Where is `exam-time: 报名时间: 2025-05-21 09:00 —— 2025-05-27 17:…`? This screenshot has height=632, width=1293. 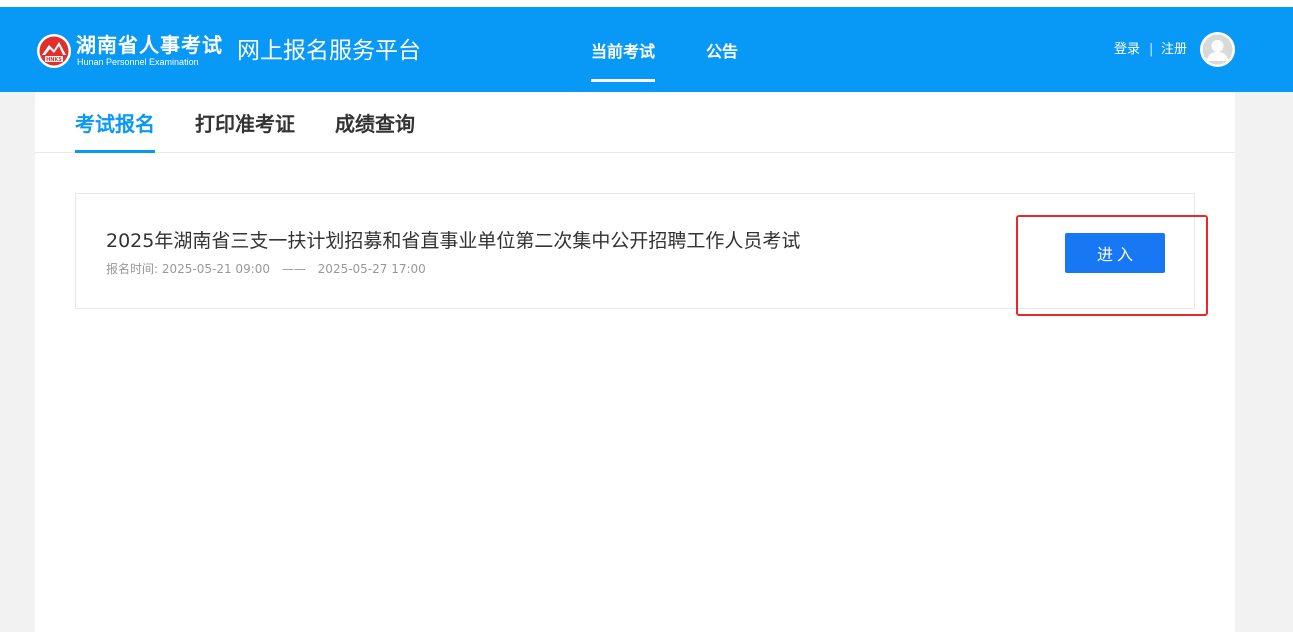
exam-time: 报名时间: 2025-05-21 09:00 —— 2025-05-27 17:… is located at coordinates (266, 269).